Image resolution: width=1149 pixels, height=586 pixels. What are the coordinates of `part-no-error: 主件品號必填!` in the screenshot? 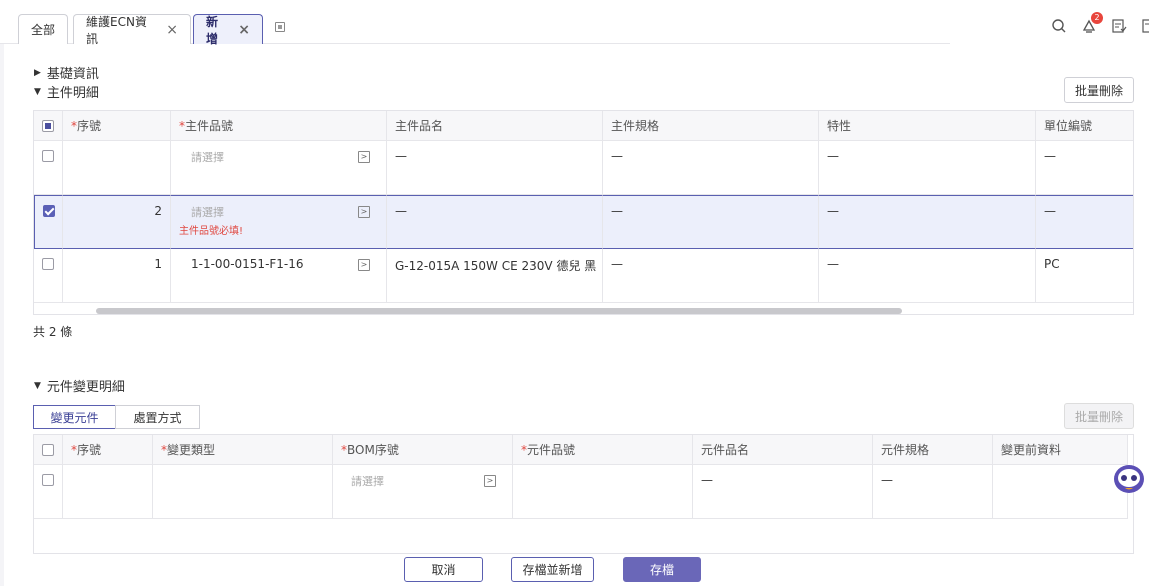 It's located at (211, 231).